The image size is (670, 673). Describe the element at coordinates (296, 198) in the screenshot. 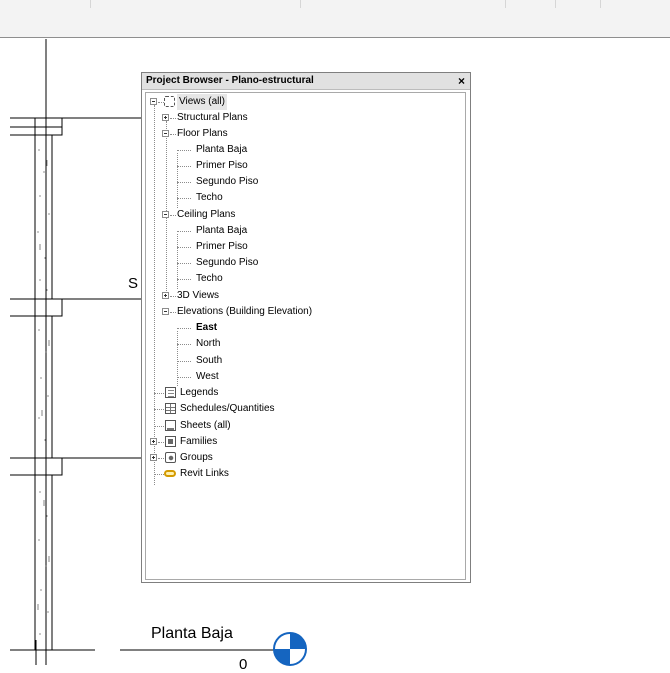

I see `tree-leaf-floor-plan: Techo` at that location.